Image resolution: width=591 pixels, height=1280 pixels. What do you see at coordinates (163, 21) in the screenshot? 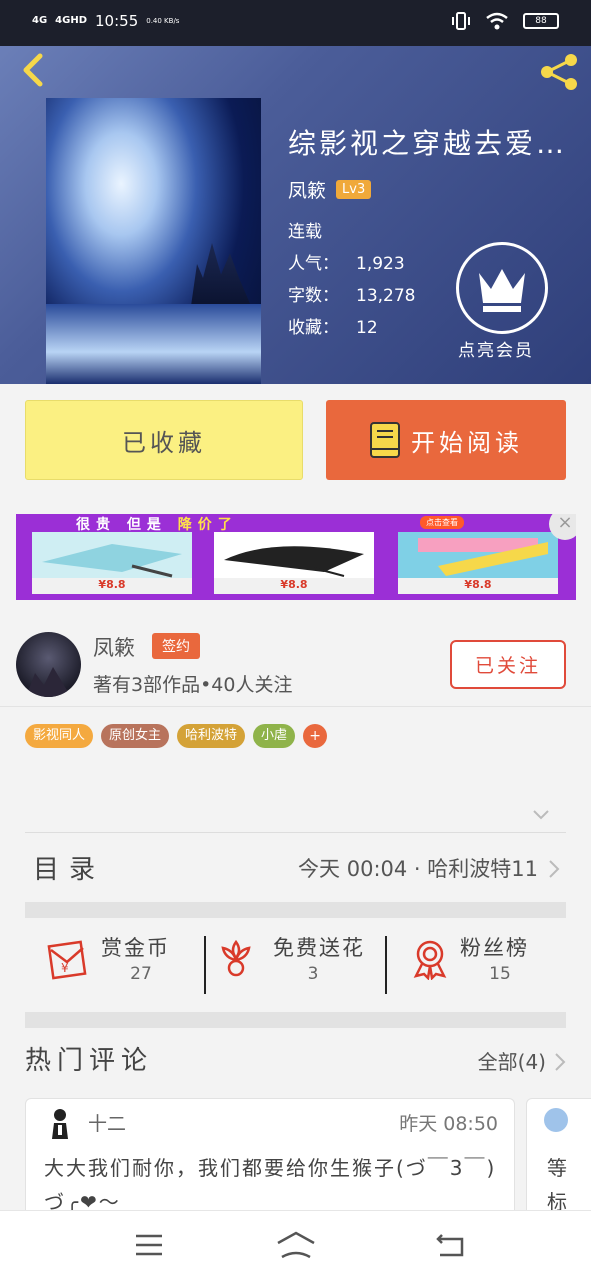
I see `network-speed: 0.40 KB/s` at bounding box center [163, 21].